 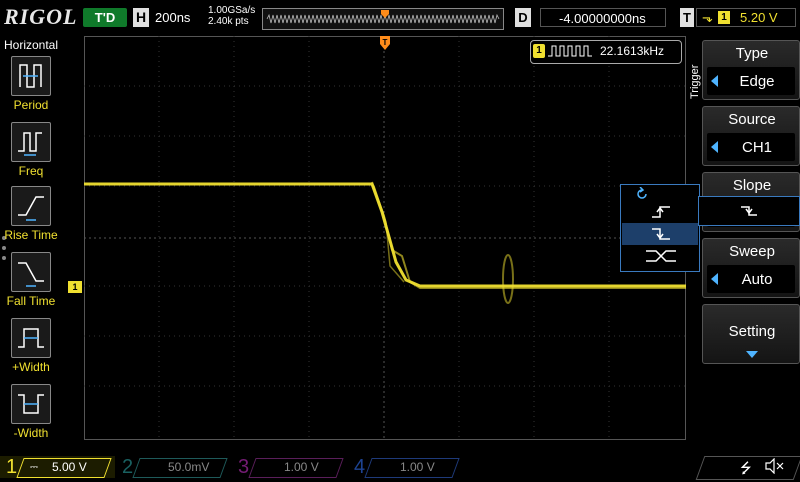 I want to click on memory-depth: 2.40k pts, so click(x=228, y=21).